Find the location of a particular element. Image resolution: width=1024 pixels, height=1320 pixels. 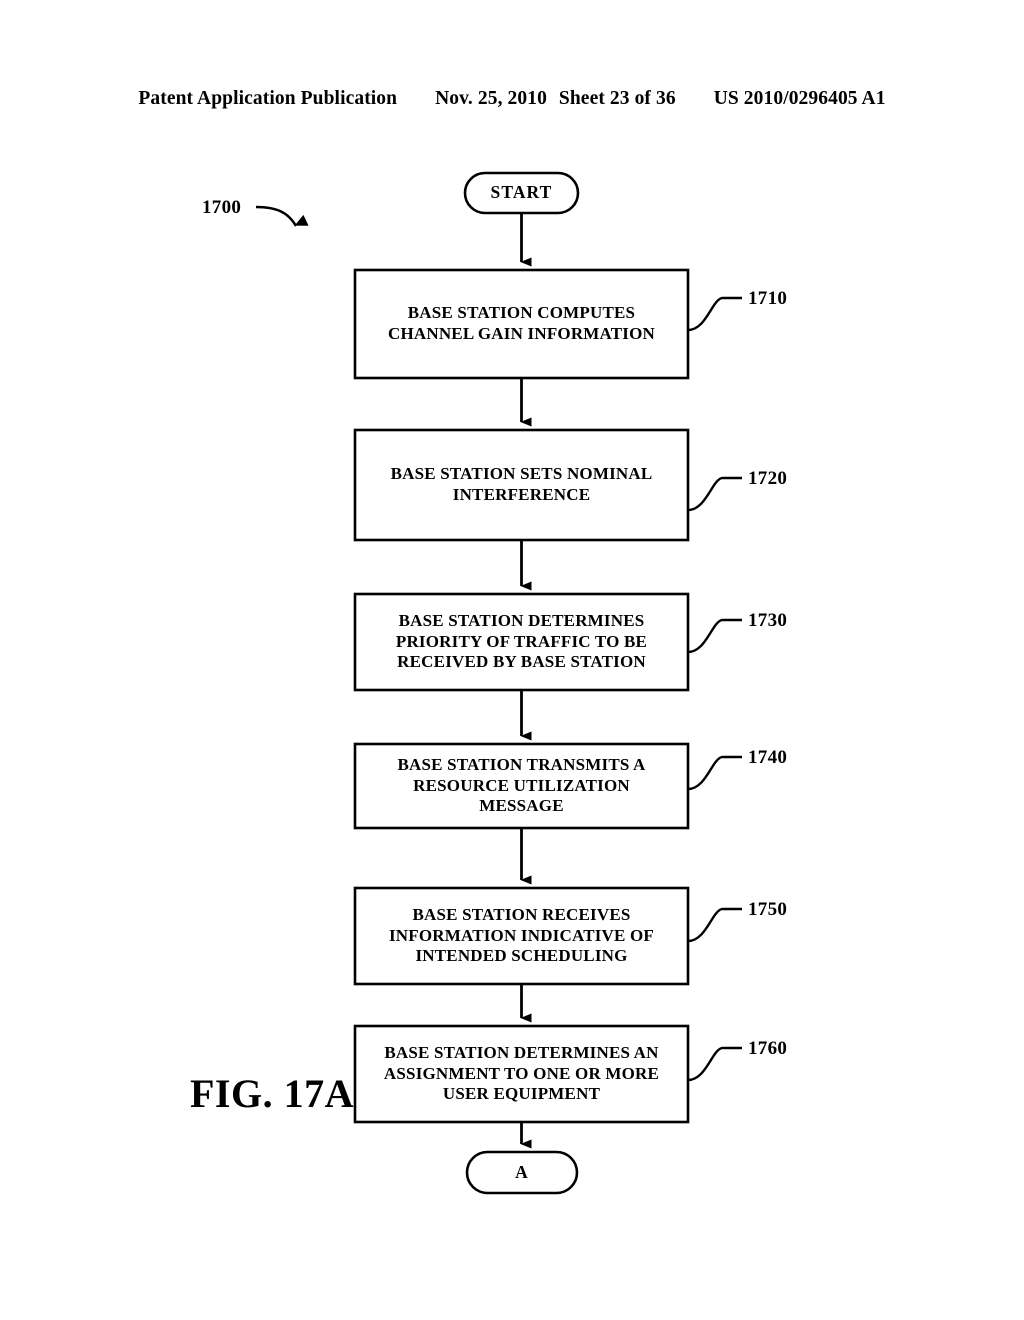

reference-numeral-1740: 1740 is located at coordinates (768, 757).